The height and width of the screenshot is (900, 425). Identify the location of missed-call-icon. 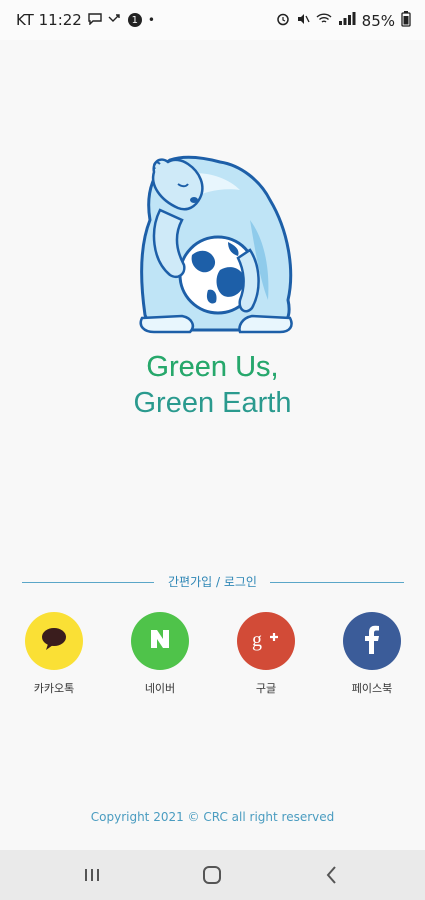
(115, 20).